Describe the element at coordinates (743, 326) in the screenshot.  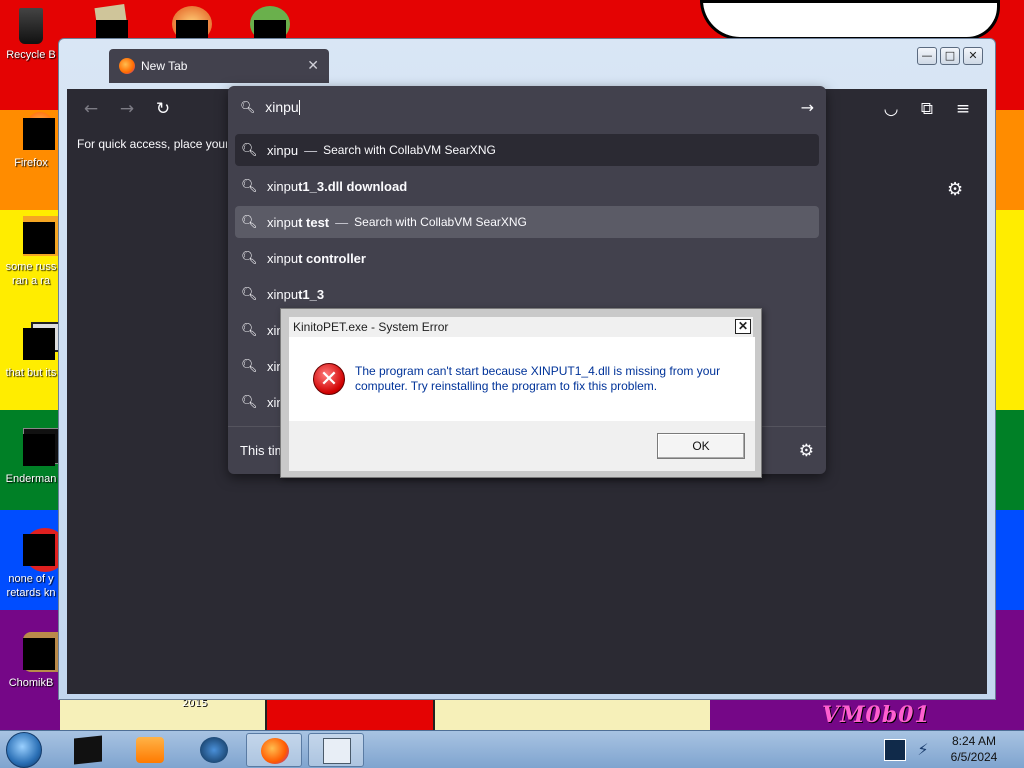
I see `dialog-close-button: ✕` at that location.